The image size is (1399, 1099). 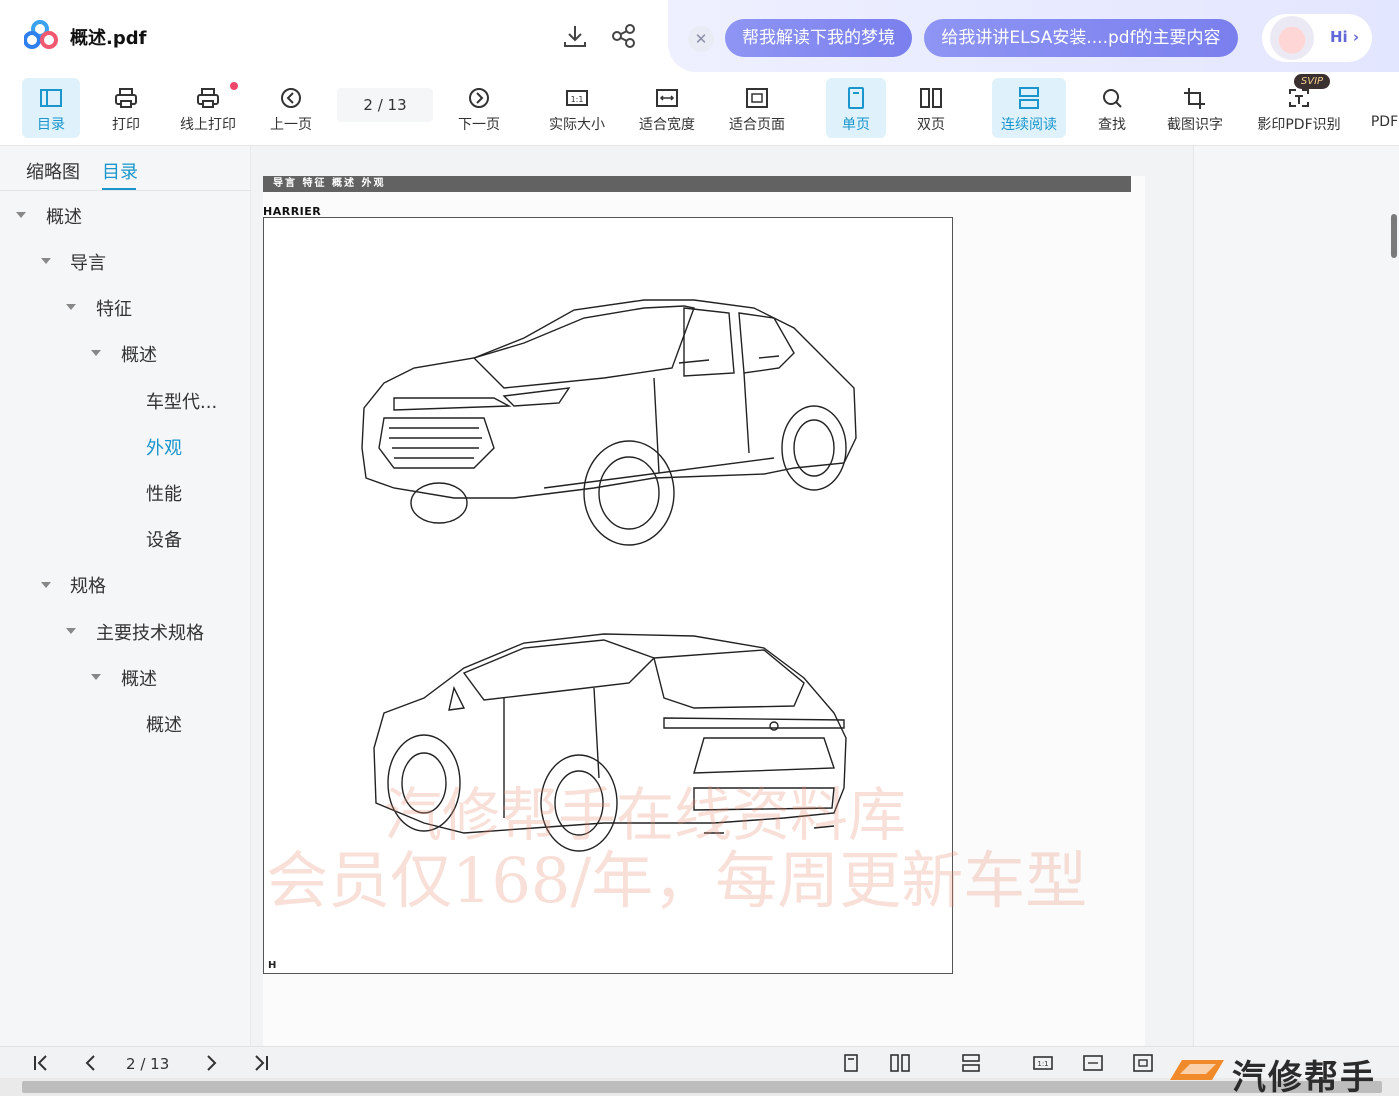 I want to click on prev-page-button: 上一页, so click(x=291, y=108).